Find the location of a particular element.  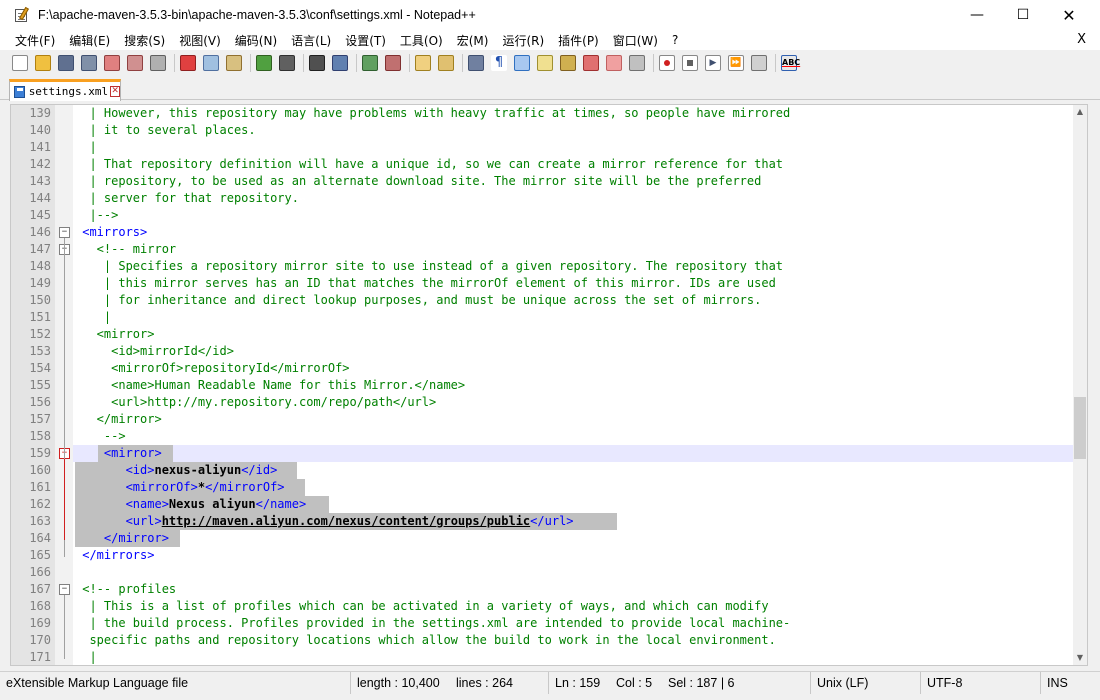

status-eol: Unix (LF) is located at coordinates (865, 683).